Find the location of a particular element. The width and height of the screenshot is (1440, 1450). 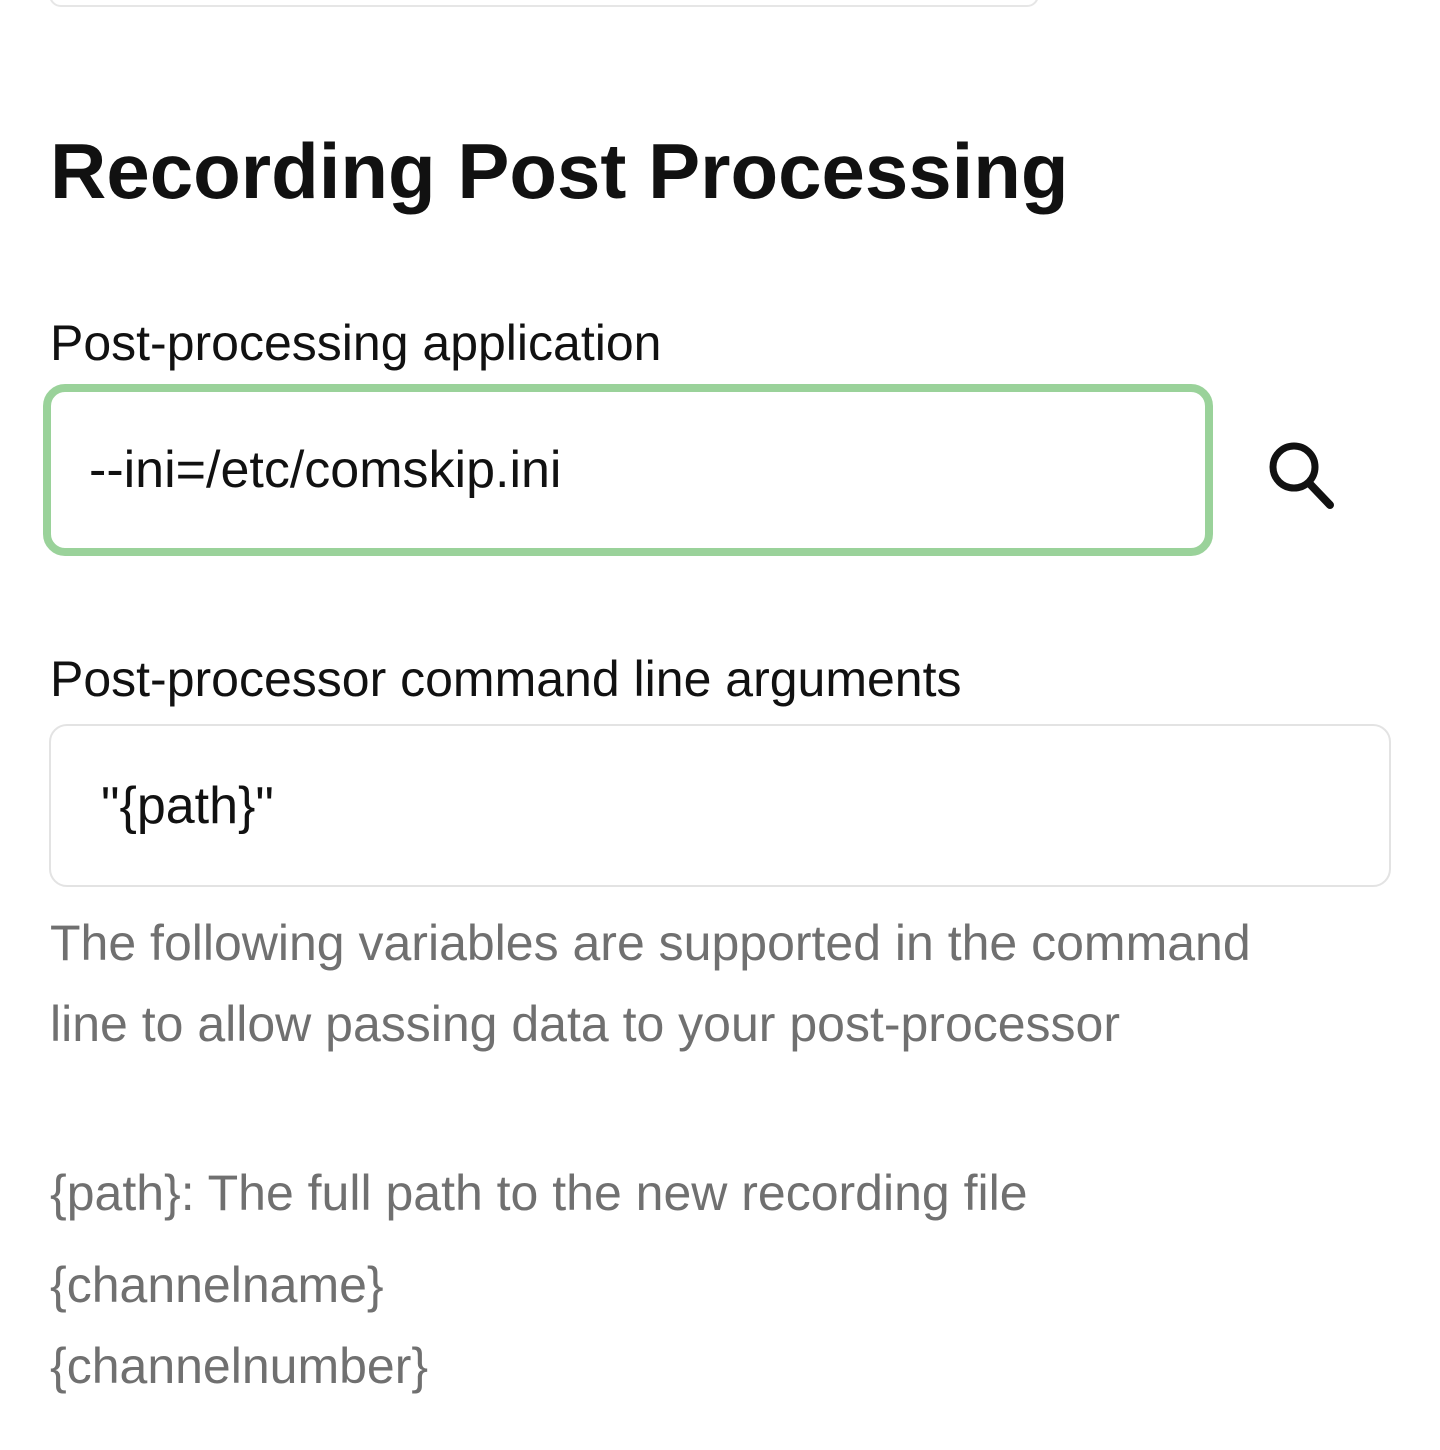

command-line-arguments-label: Post-processor command line arguments is located at coordinates (506, 679).